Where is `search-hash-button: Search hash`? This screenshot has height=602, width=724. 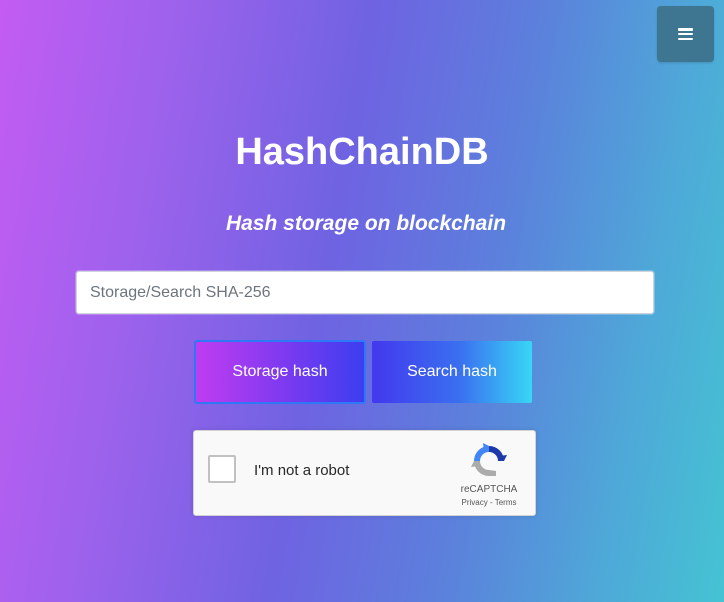
search-hash-button: Search hash is located at coordinates (452, 372).